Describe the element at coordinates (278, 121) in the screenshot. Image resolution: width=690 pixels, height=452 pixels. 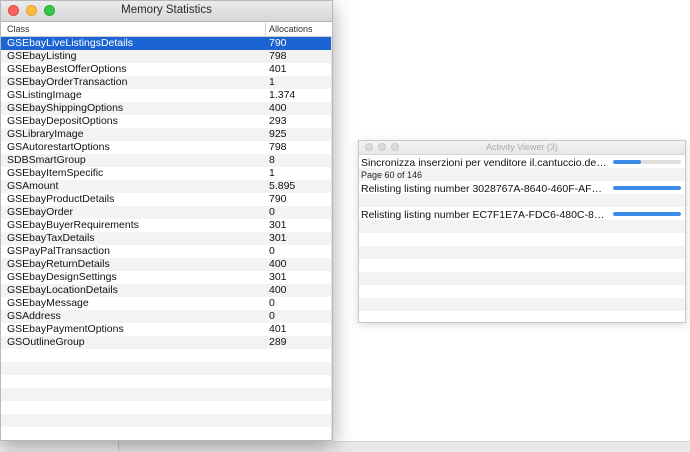
I see `allocations-cell: 293` at that location.